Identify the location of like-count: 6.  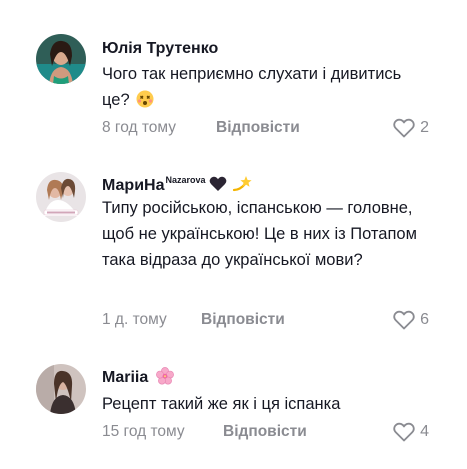
(424, 319).